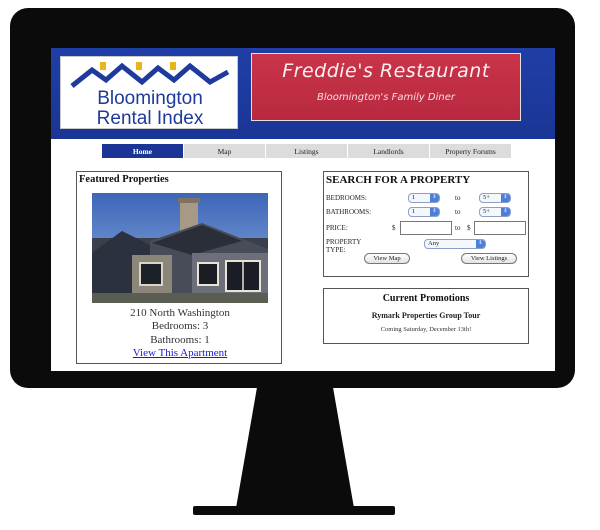 The image size is (600, 530). I want to click on promotion-date: Coming Saturday, December 13th!, so click(426, 329).